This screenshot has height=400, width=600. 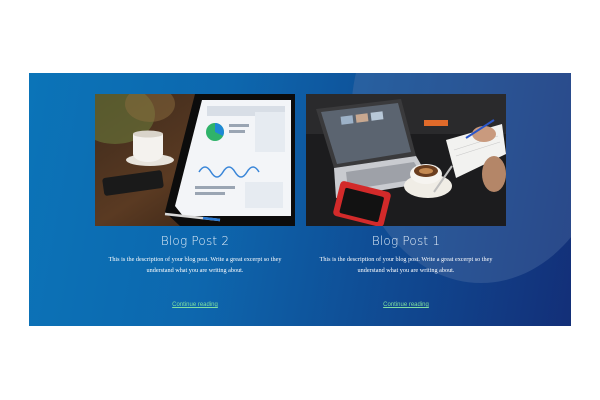 I want to click on blog-thumbnail-tablet, so click(x=195, y=160).